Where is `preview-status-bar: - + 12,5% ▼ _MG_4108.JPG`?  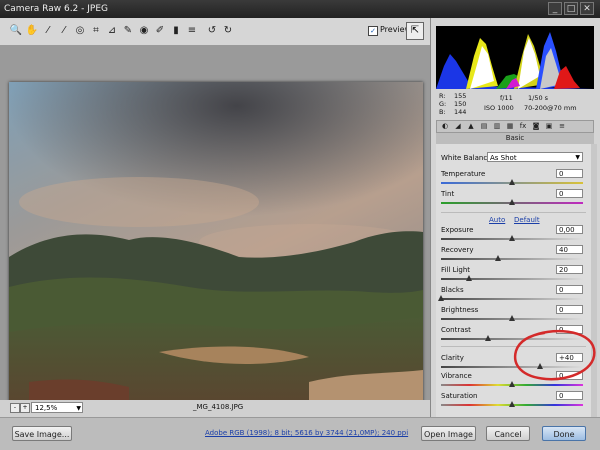 preview-status-bar: - + 12,5% ▼ _MG_4108.JPG is located at coordinates (215, 408).